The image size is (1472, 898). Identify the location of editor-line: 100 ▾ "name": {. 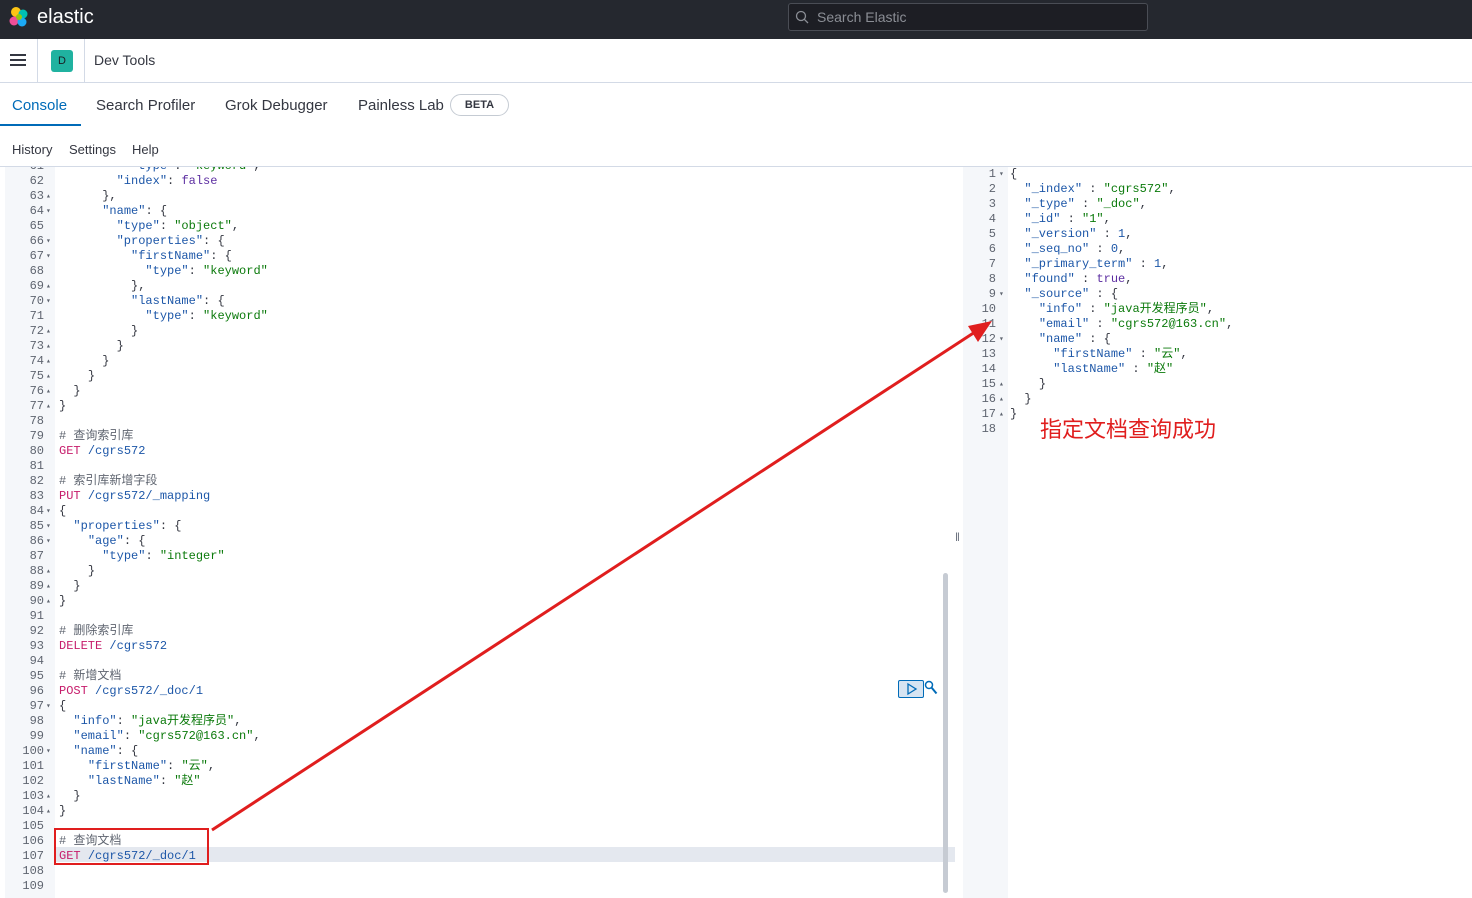
(477, 751).